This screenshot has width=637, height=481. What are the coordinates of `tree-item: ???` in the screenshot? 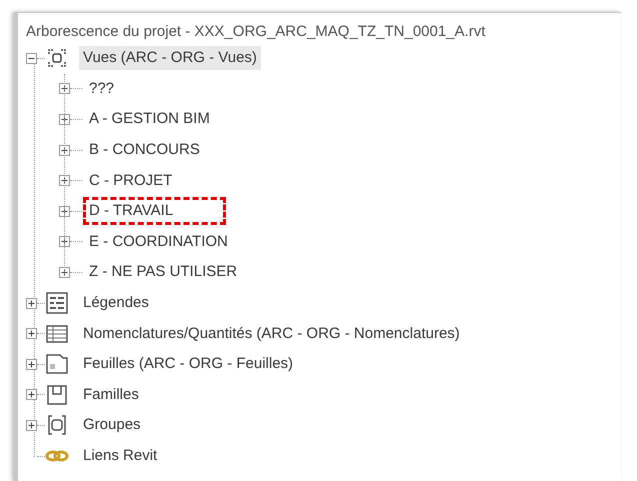 It's located at (101, 88).